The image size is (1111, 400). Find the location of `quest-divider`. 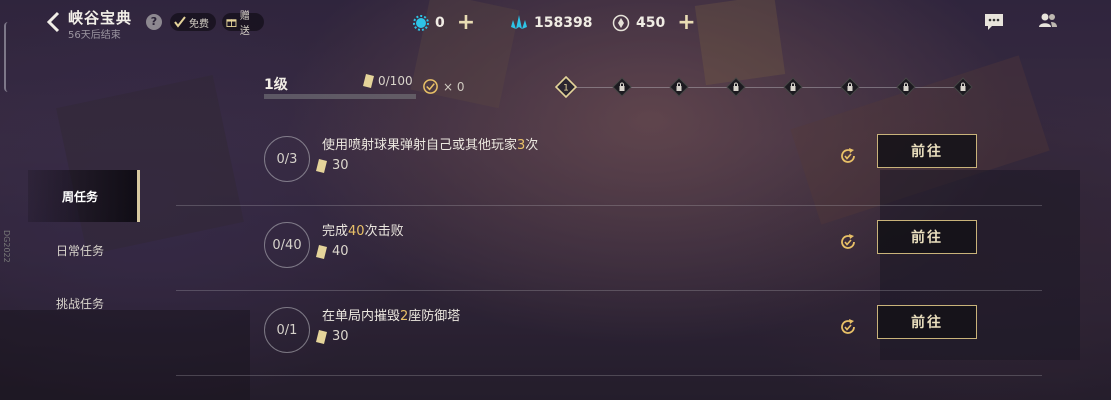

quest-divider is located at coordinates (609, 375).